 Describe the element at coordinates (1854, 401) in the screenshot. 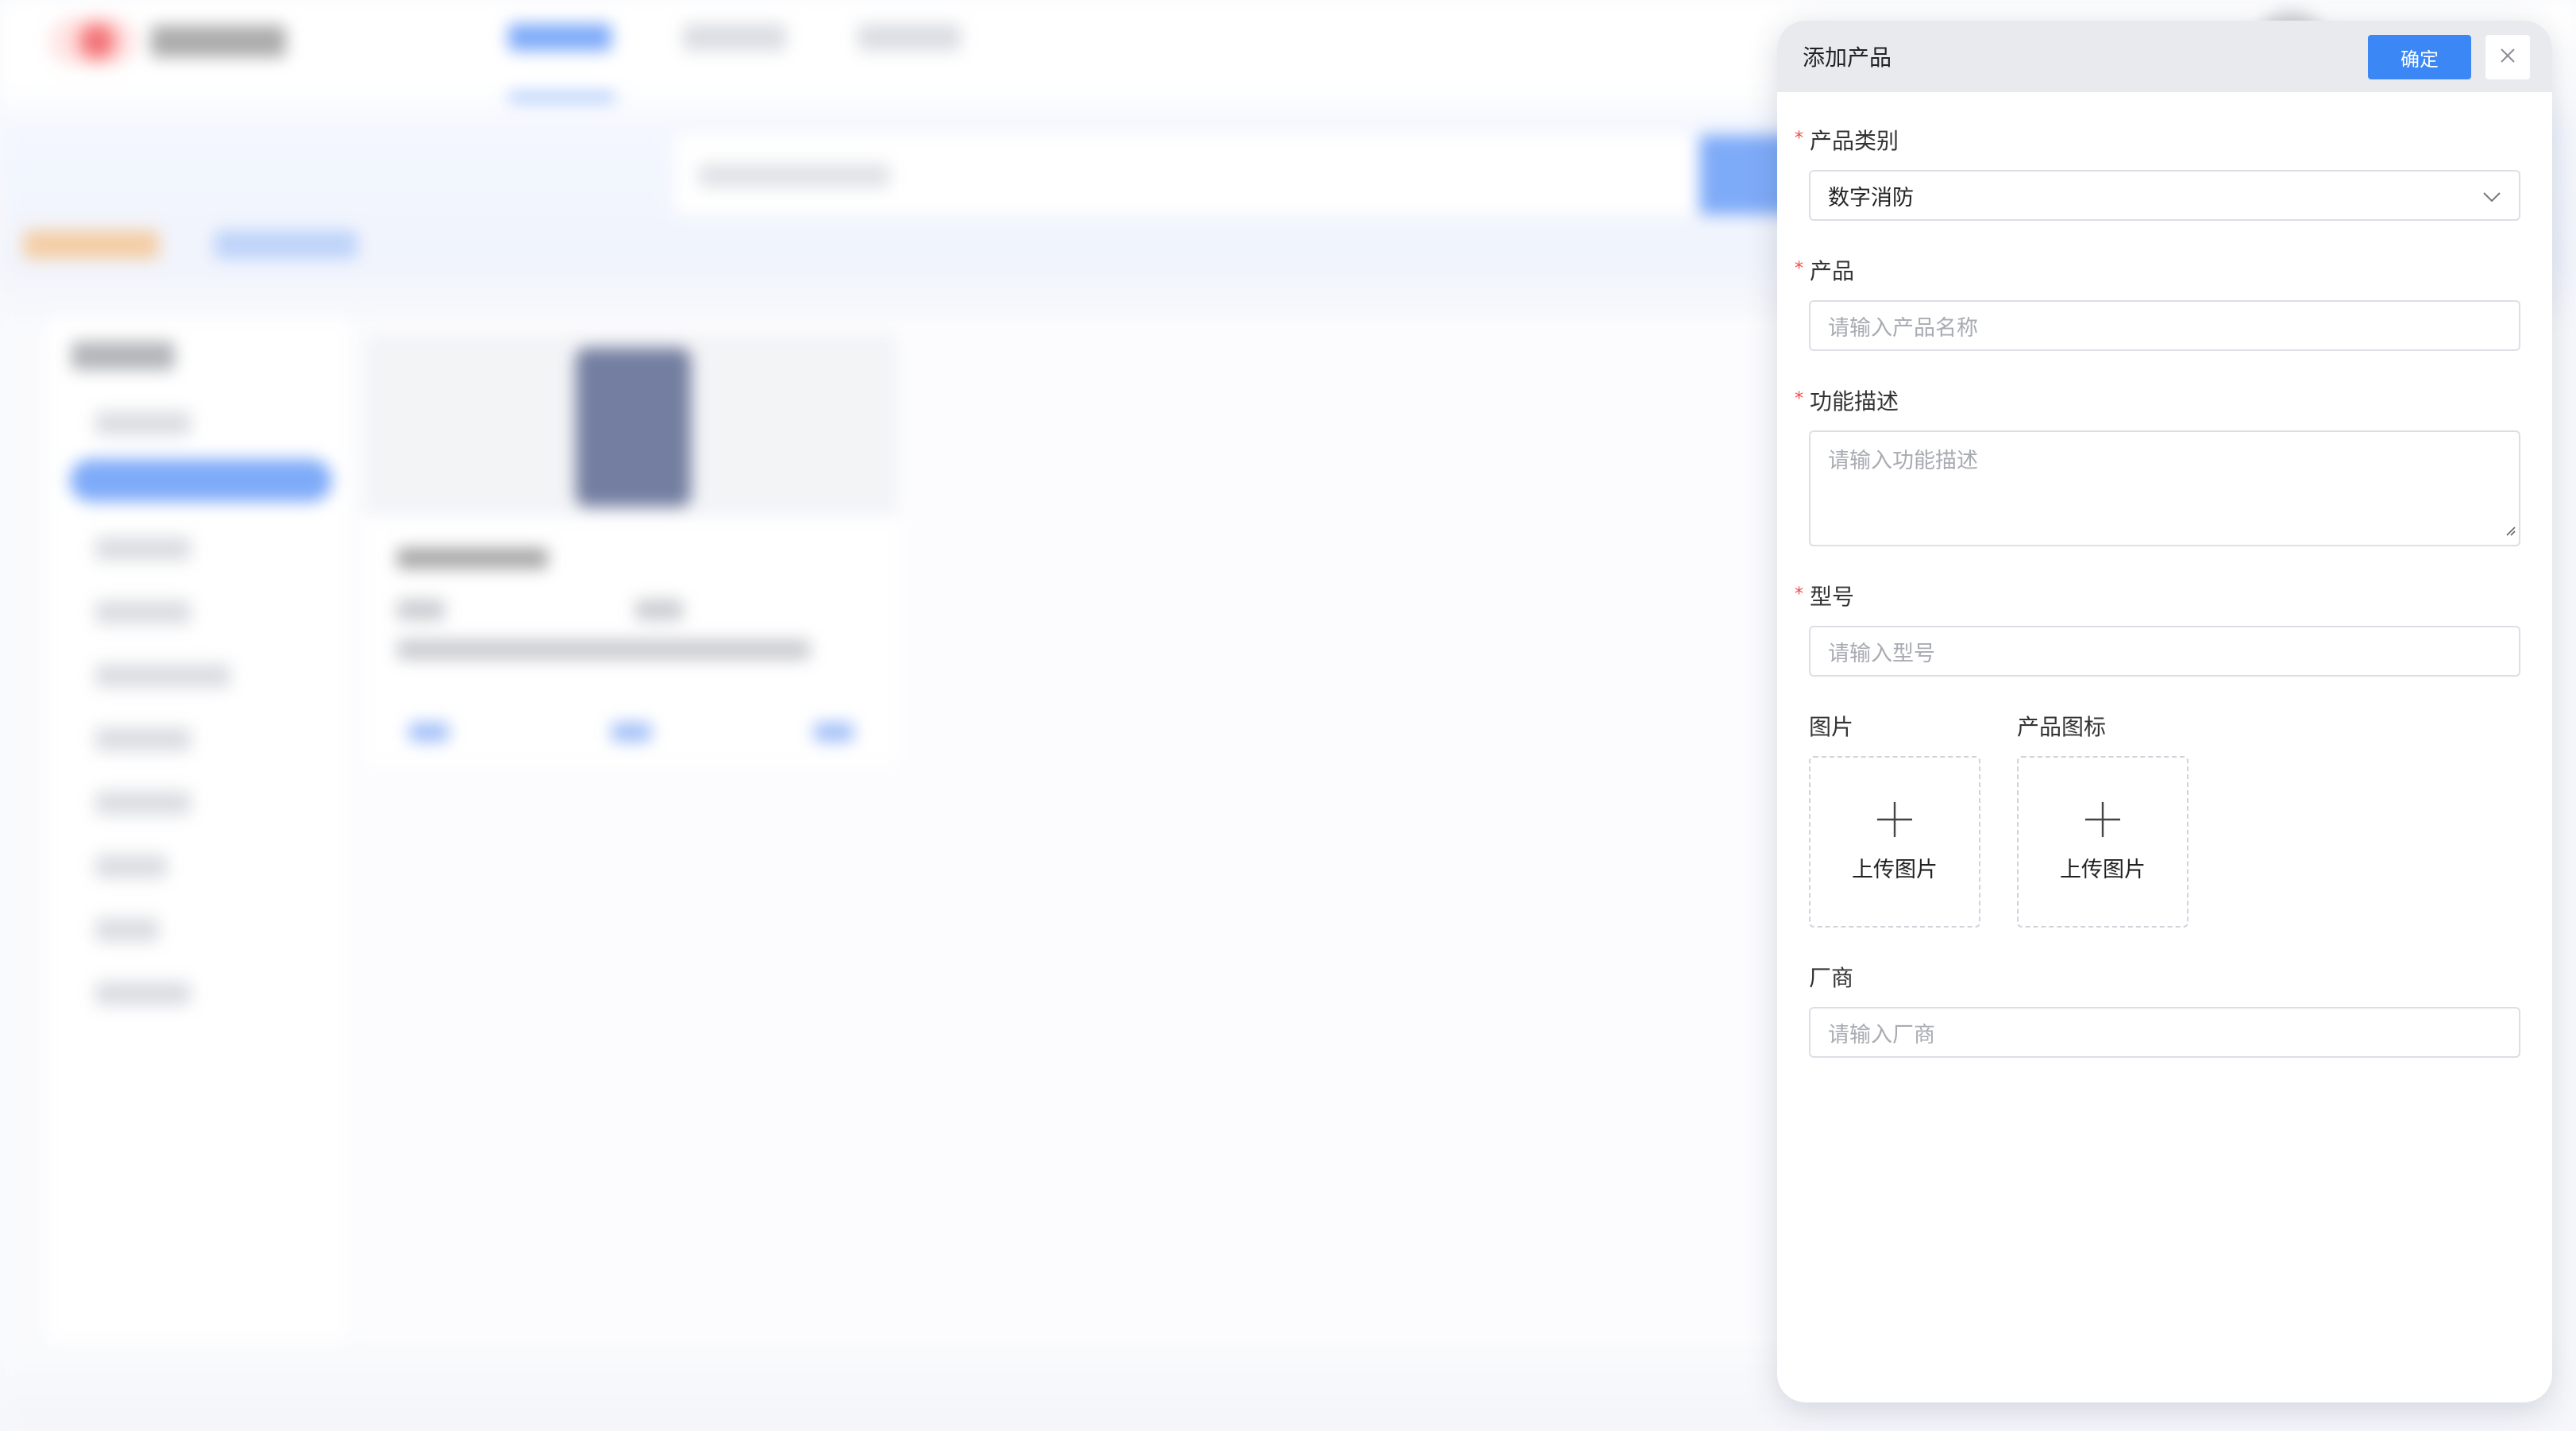

I see `description-label: 功能描述` at that location.